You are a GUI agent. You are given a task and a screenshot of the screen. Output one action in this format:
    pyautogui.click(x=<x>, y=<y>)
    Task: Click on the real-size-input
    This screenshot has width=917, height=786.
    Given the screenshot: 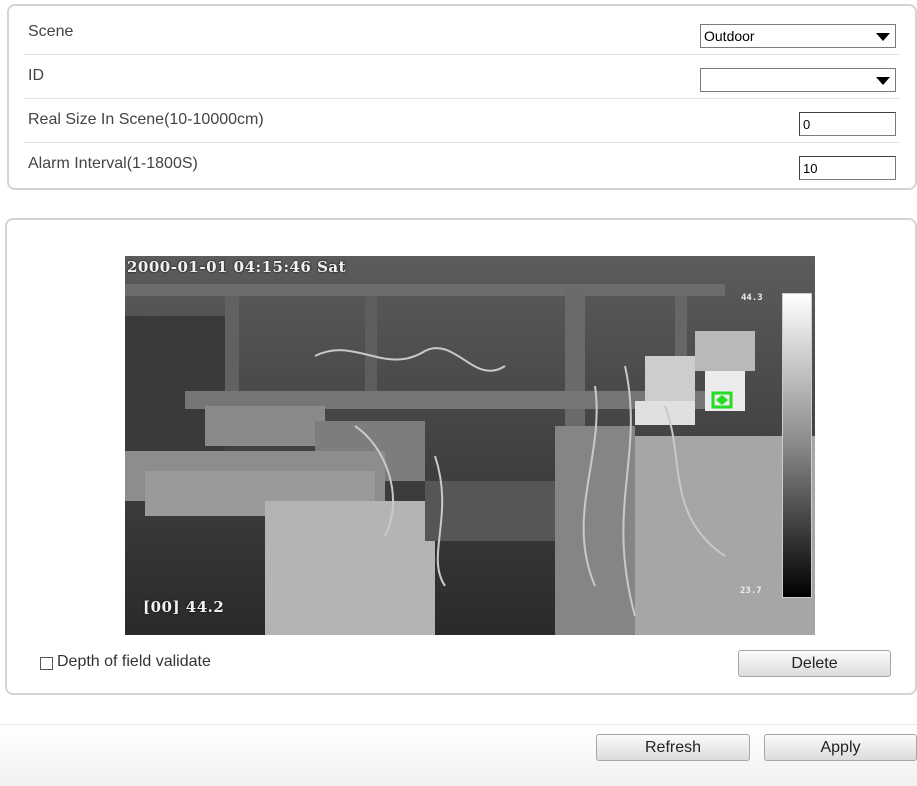 What is the action you would take?
    pyautogui.click(x=847, y=124)
    